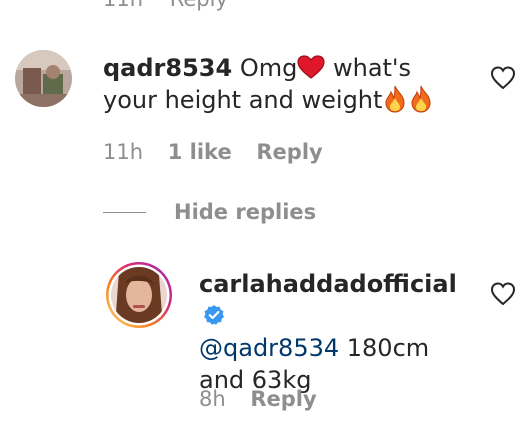  What do you see at coordinates (268, 68) in the screenshot?
I see `comment-text-start: Omg` at bounding box center [268, 68].